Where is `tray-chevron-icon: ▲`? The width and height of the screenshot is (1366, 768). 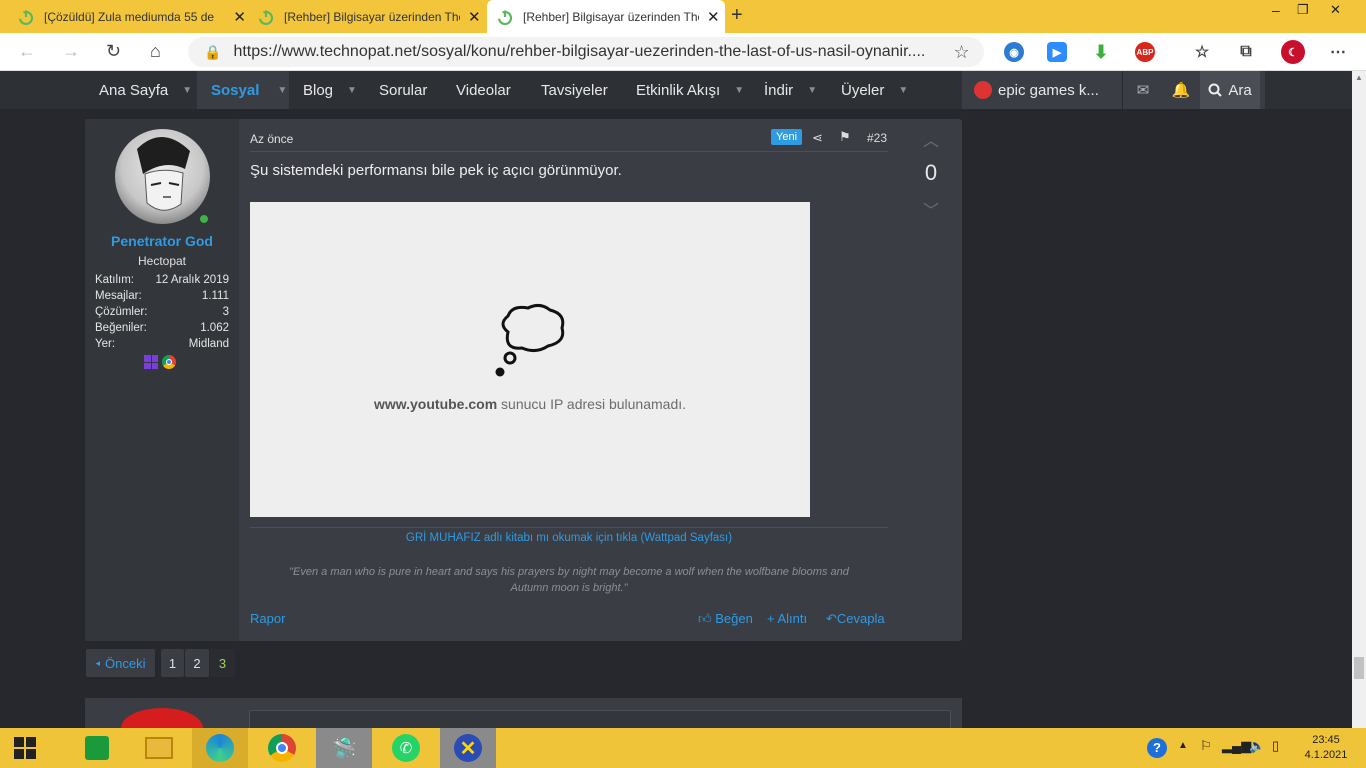 tray-chevron-icon: ▲ is located at coordinates (1183, 745).